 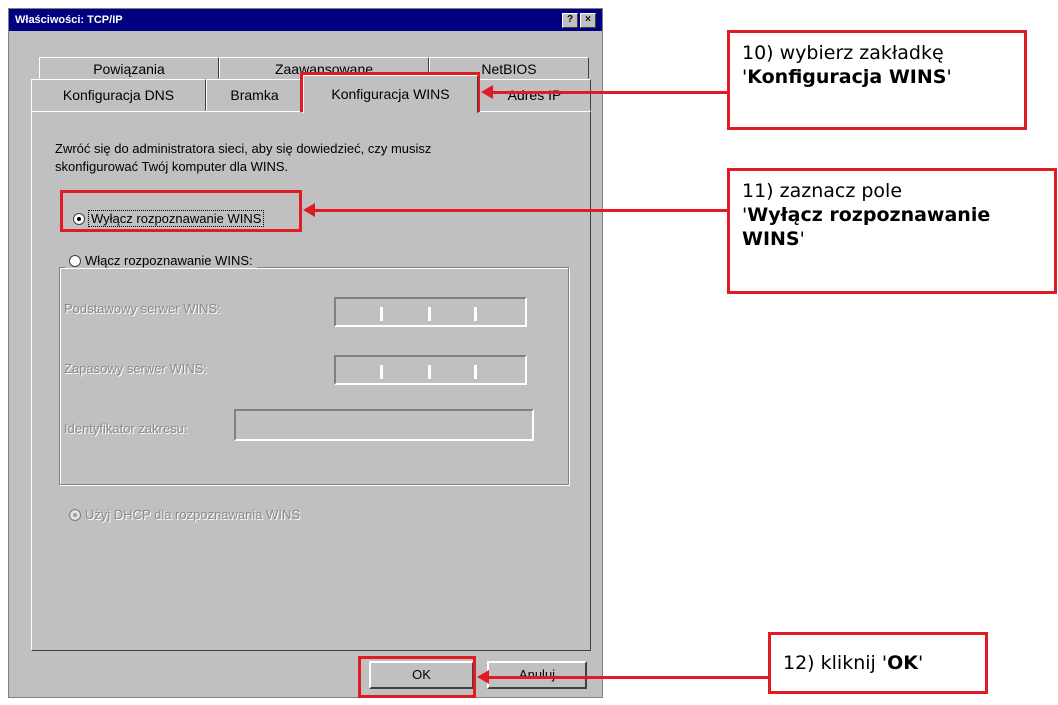 I want to click on radio-use-dhcp, so click(x=75, y=515).